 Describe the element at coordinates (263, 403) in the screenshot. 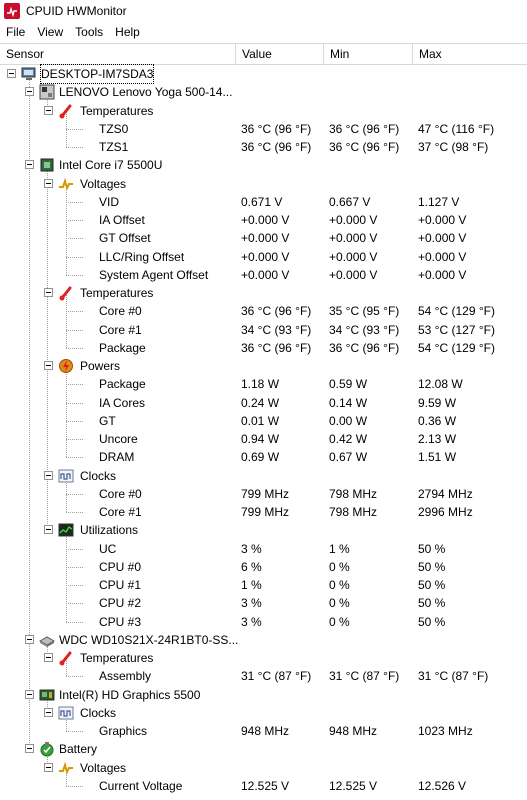

I see `sensor-row: IA Cores 0.24 W 0.14 W 9.59 W` at that location.